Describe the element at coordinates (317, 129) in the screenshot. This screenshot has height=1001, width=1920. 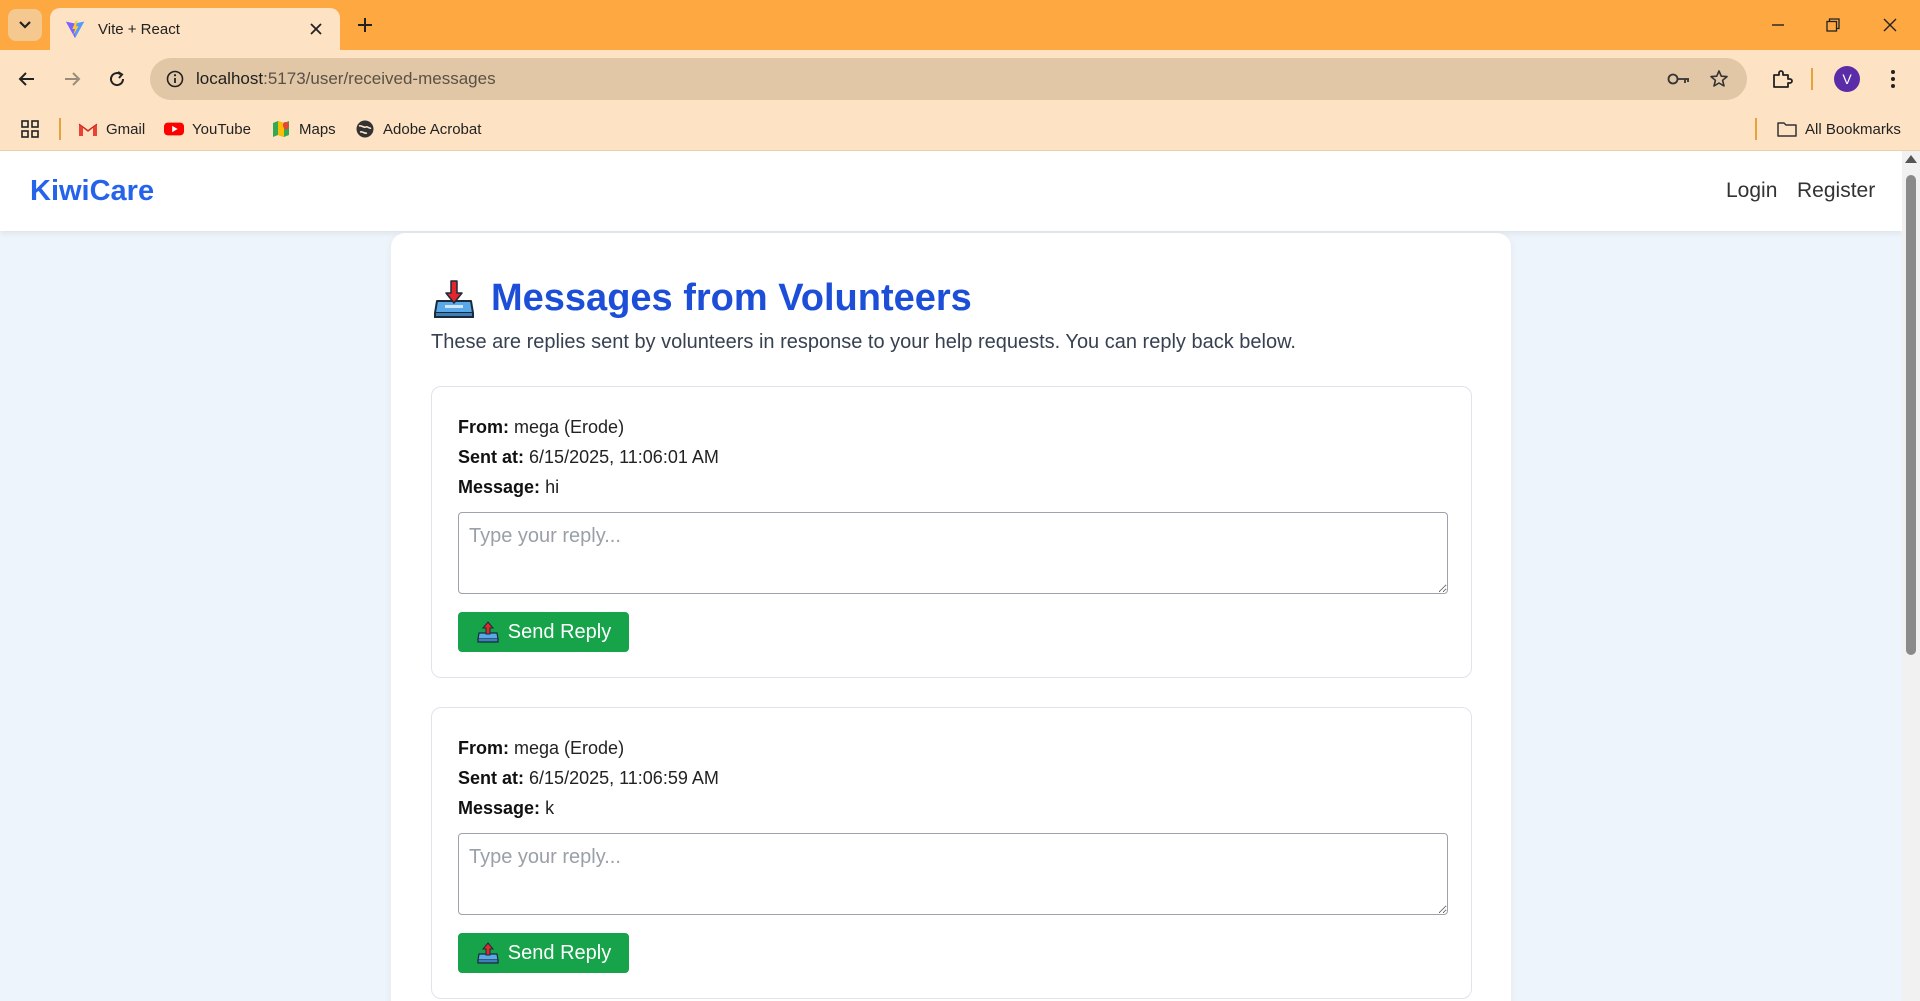
I see `bookmark-label: Maps` at that location.